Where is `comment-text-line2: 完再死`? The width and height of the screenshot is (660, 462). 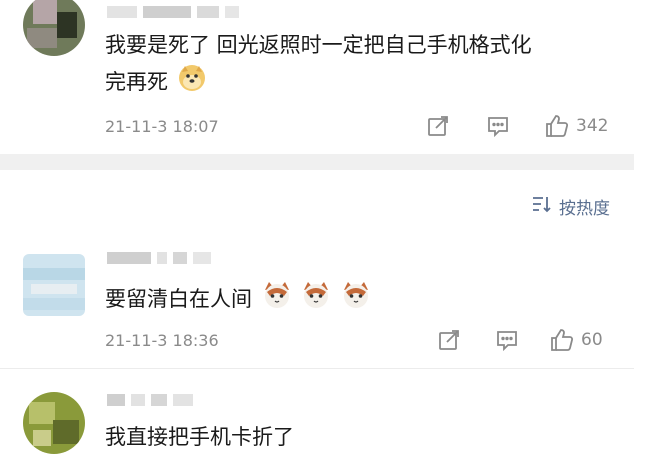
comment-text-line2: 完再死 is located at coordinates (155, 83).